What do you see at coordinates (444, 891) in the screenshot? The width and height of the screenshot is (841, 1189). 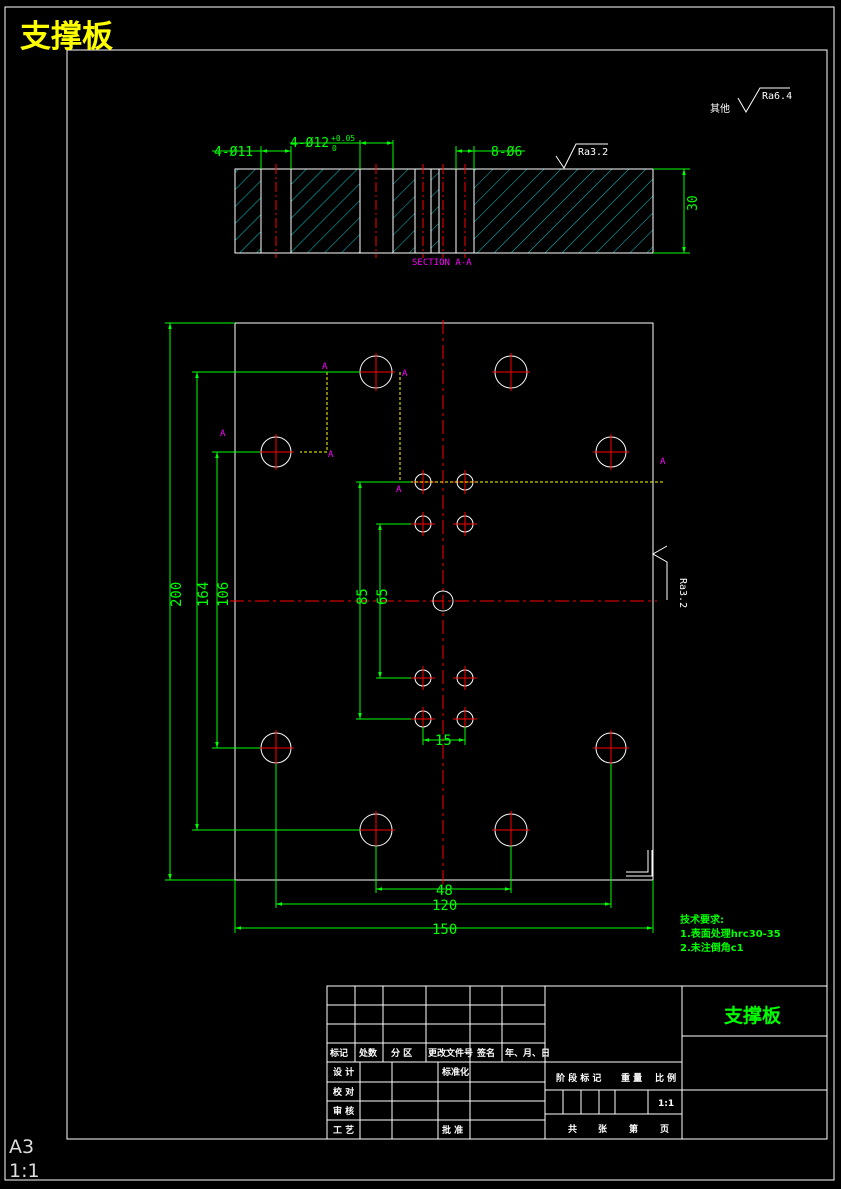 I see `dim-48: 48` at bounding box center [444, 891].